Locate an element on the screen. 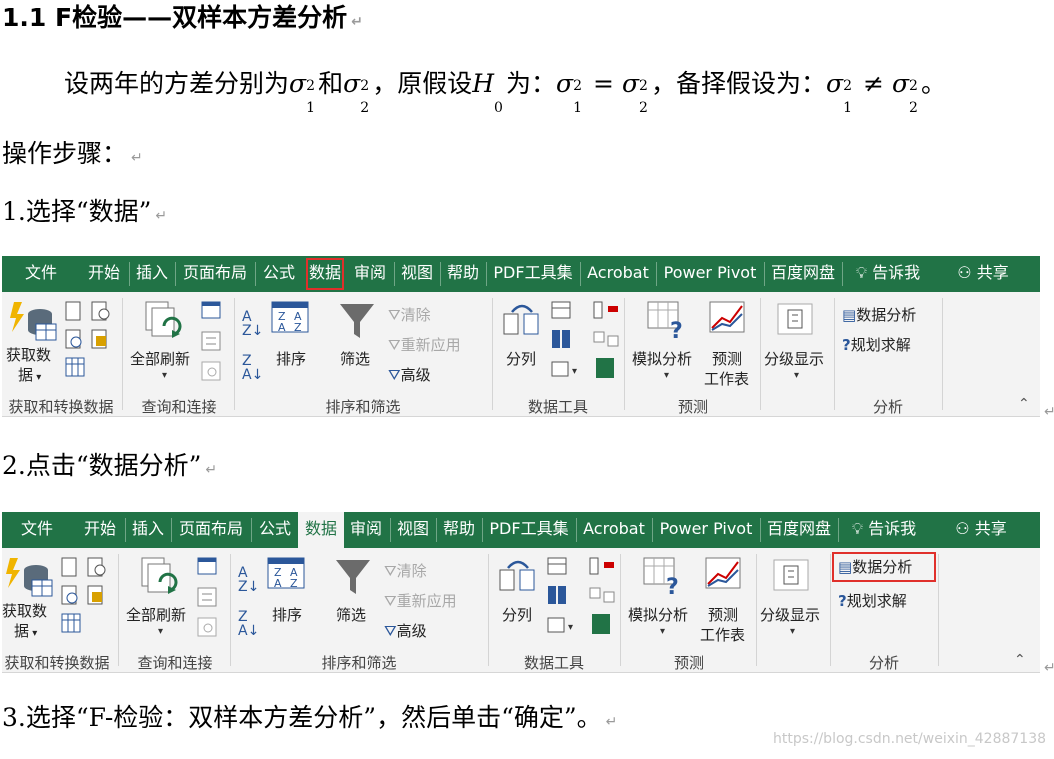  advanced-filter-icon: ⛛ is located at coordinates (390, 631).